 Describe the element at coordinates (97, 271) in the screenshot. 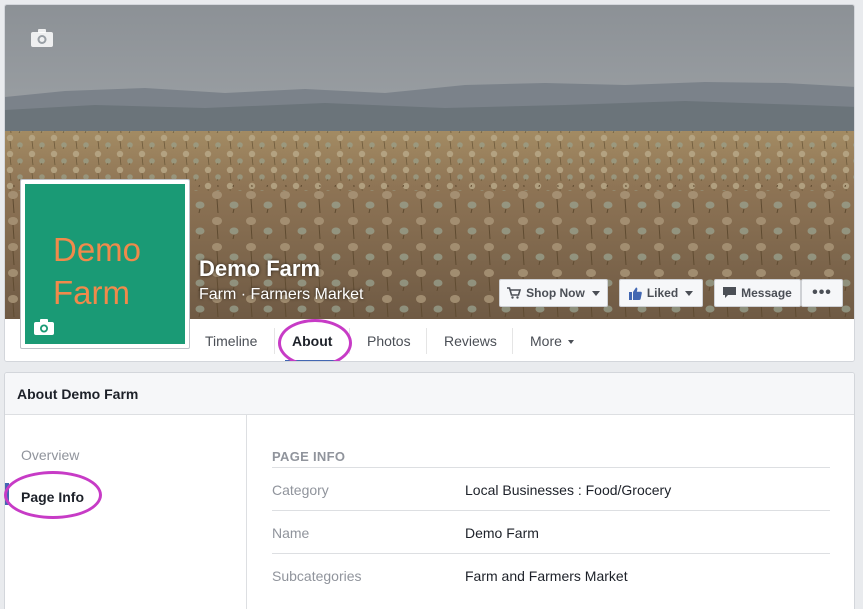

I see `profile-logo-text: Demo Farm` at that location.